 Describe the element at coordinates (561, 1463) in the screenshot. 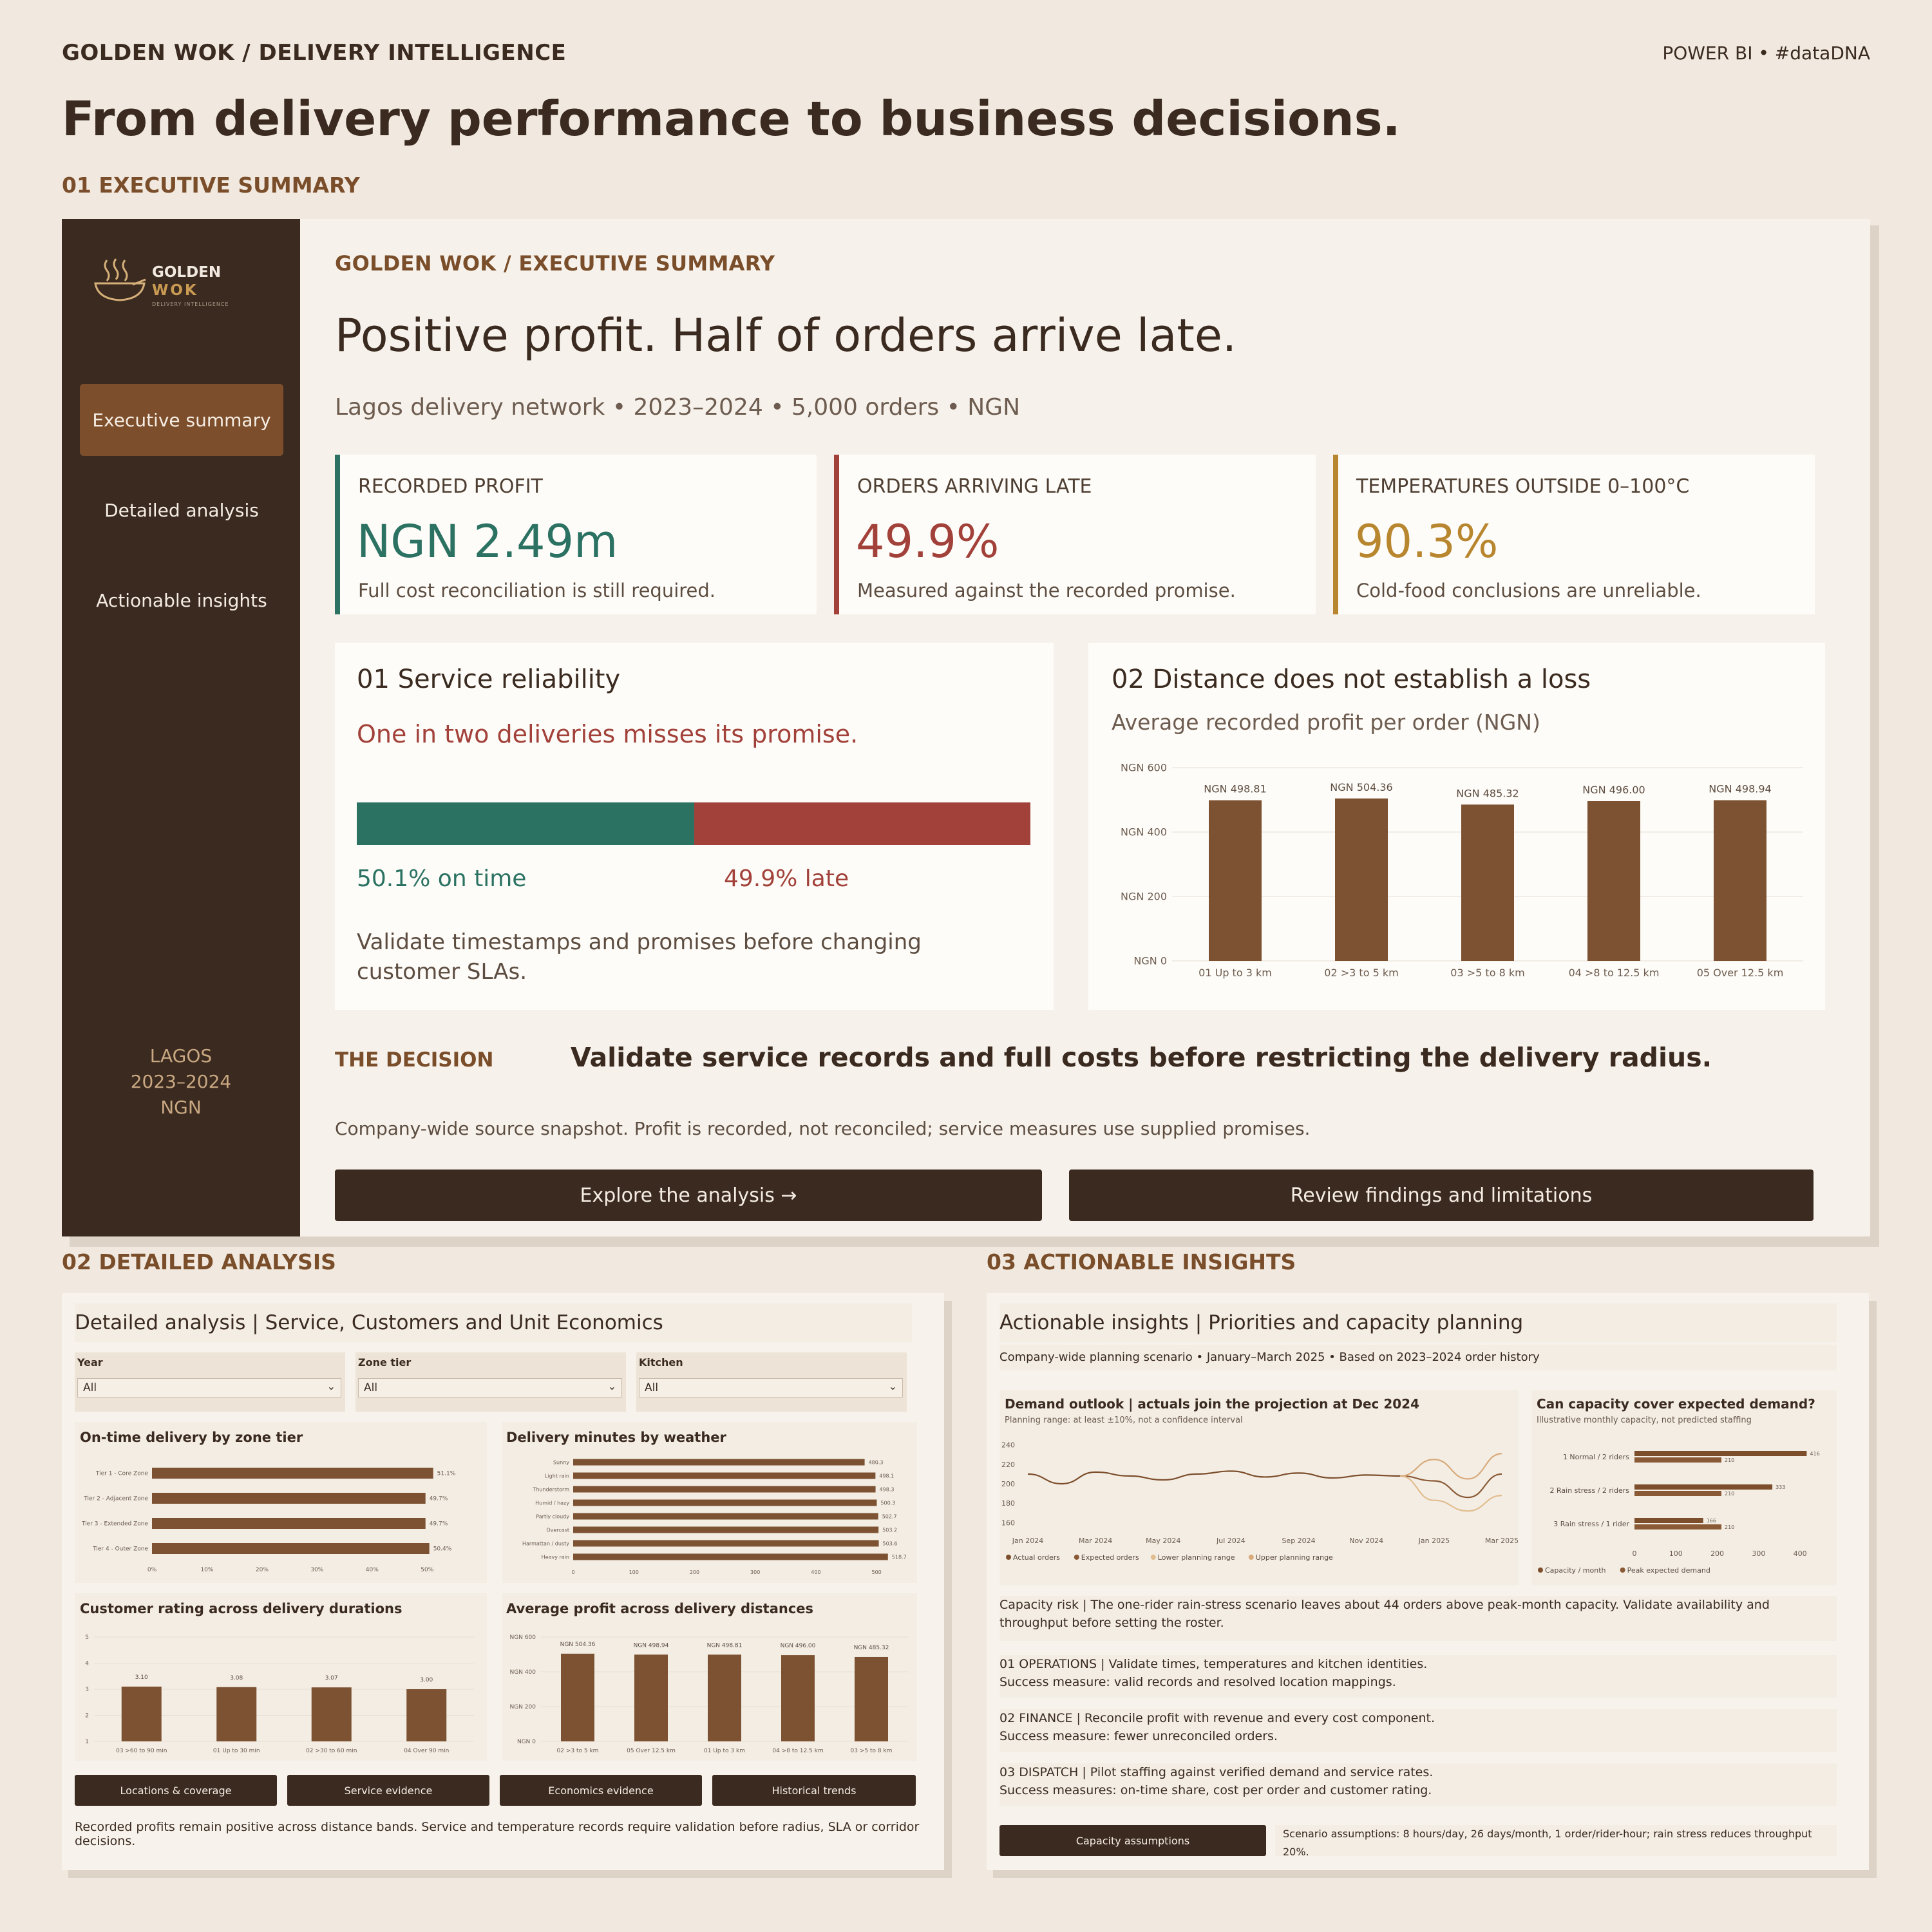

I see `category-label: Sunny` at that location.